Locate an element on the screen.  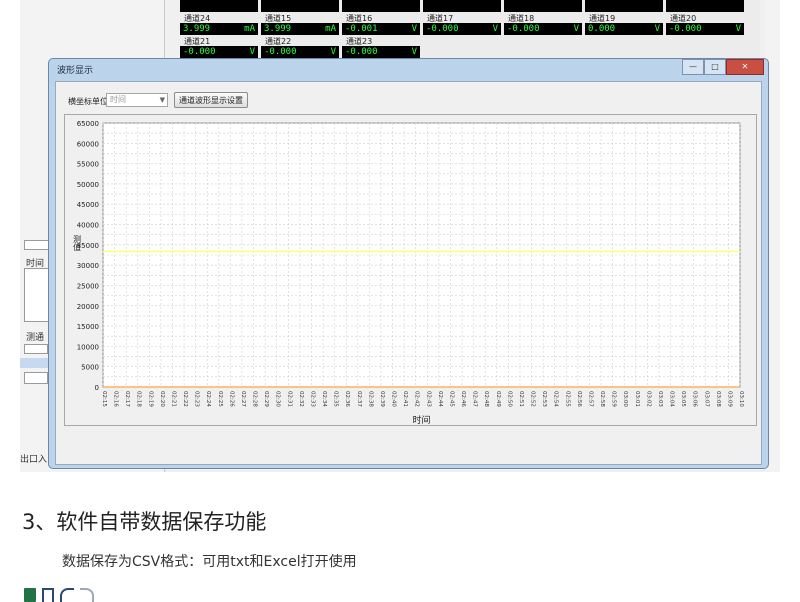
dialog-title: 波形显示 is located at coordinates (75, 71).